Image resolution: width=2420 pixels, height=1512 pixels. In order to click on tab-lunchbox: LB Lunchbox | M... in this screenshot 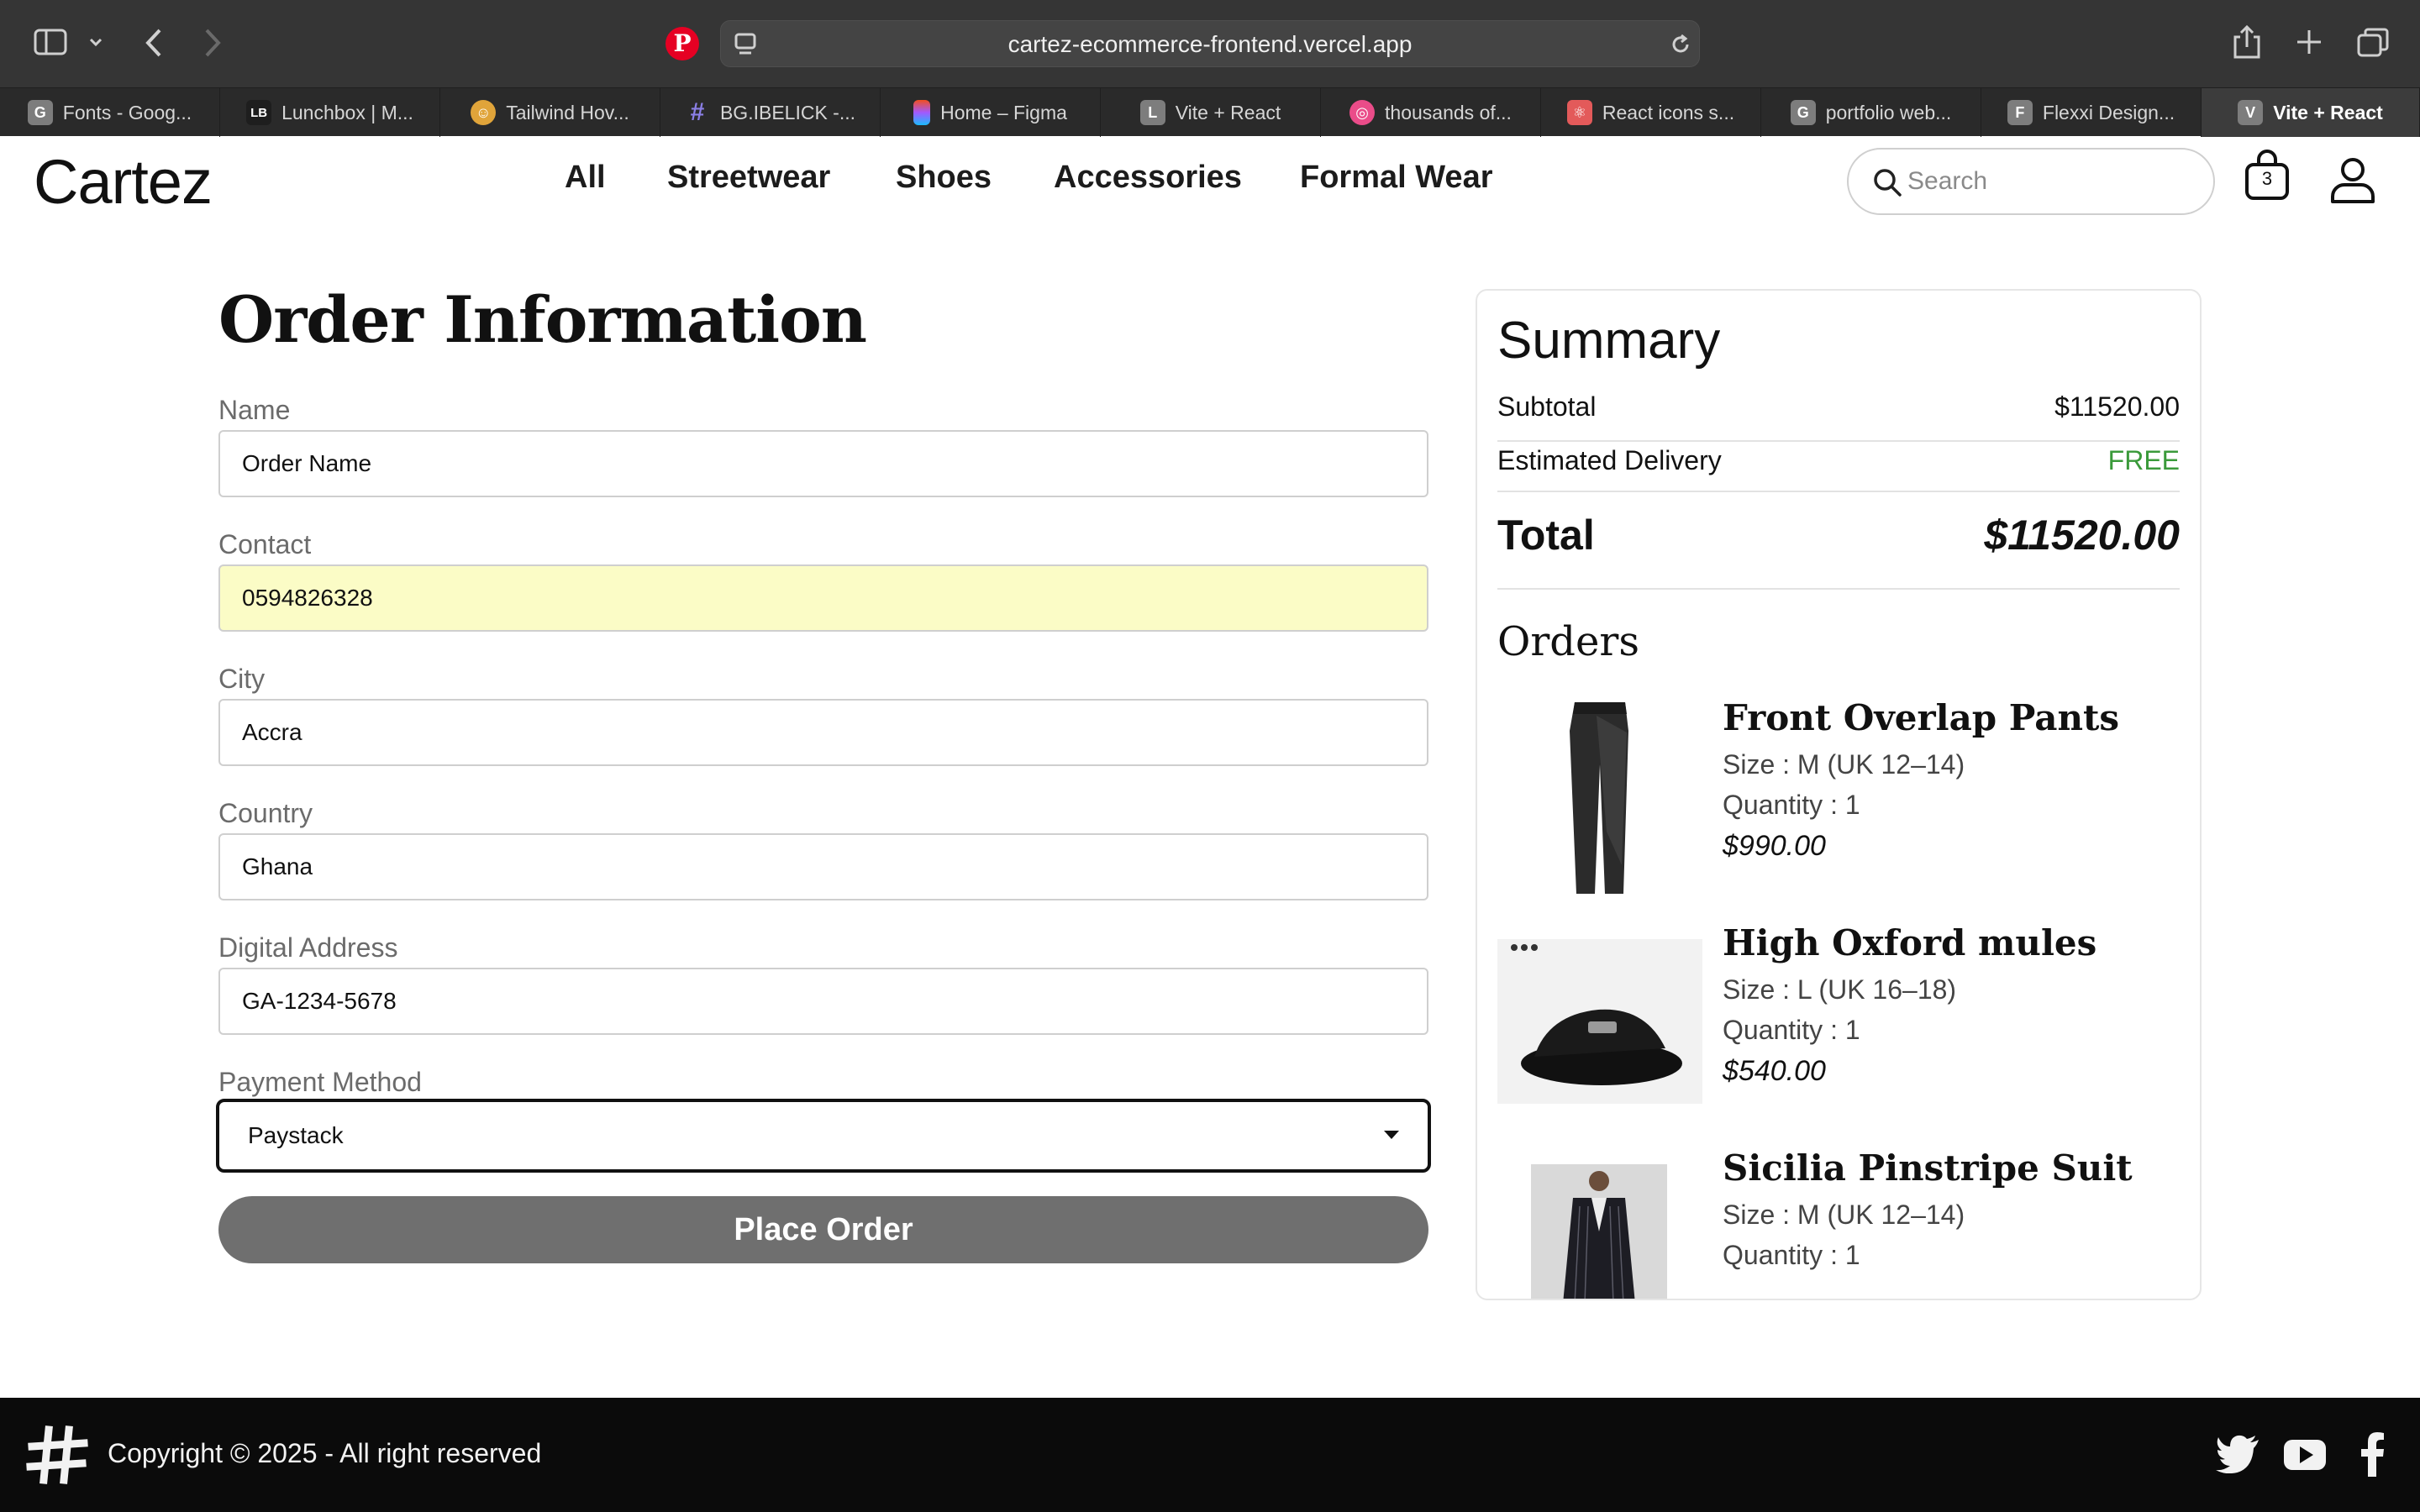, I will do `click(330, 112)`.